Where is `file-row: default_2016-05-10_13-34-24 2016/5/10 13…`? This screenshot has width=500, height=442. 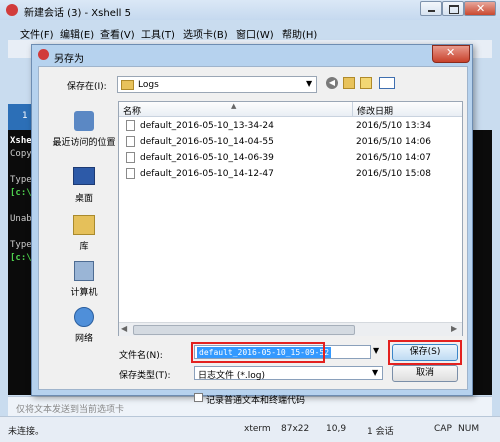
file-row: default_2016-05-10_13-34-24 2016/5/10 13… is located at coordinates (290, 126).